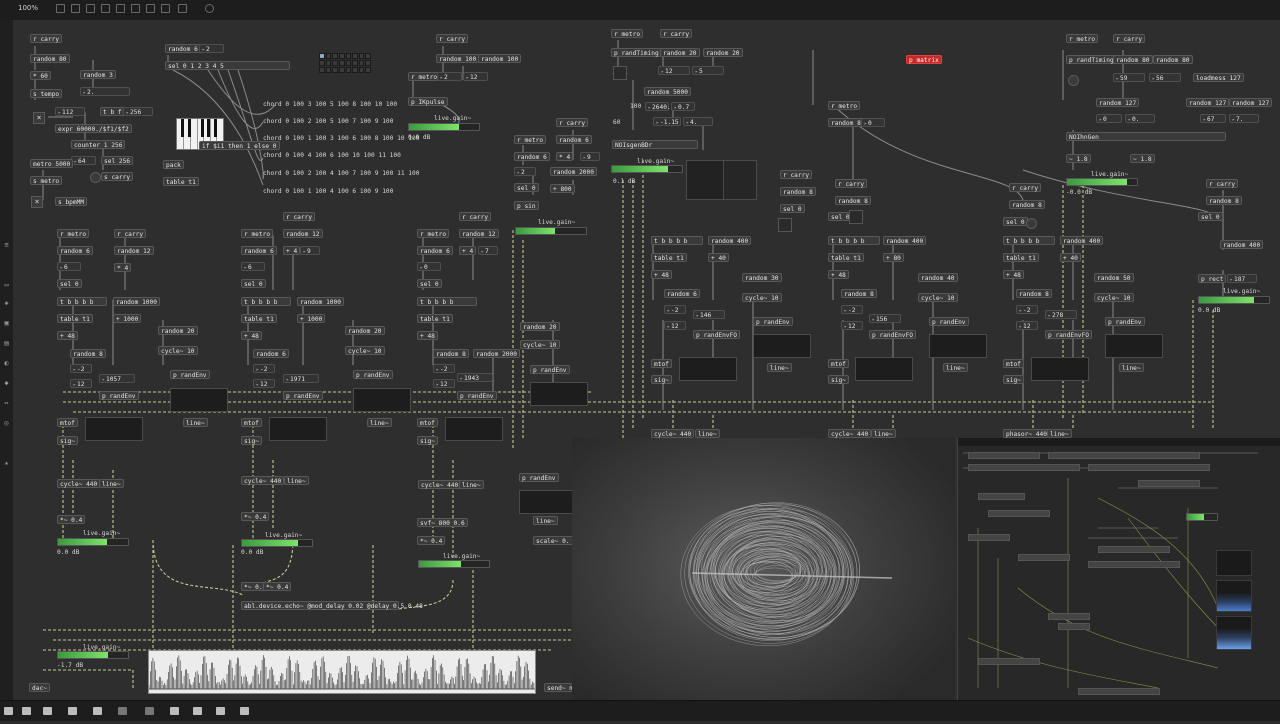  I want to click on new-comment-icon, so click(90, 8).